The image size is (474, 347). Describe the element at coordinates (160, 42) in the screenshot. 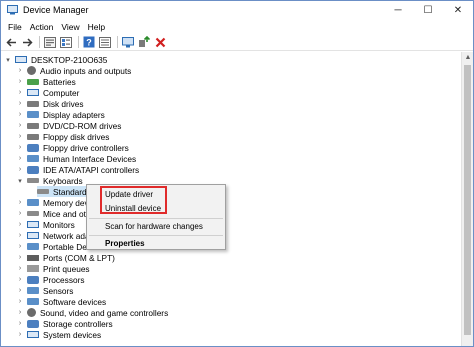

I see `uninstall-icon` at that location.